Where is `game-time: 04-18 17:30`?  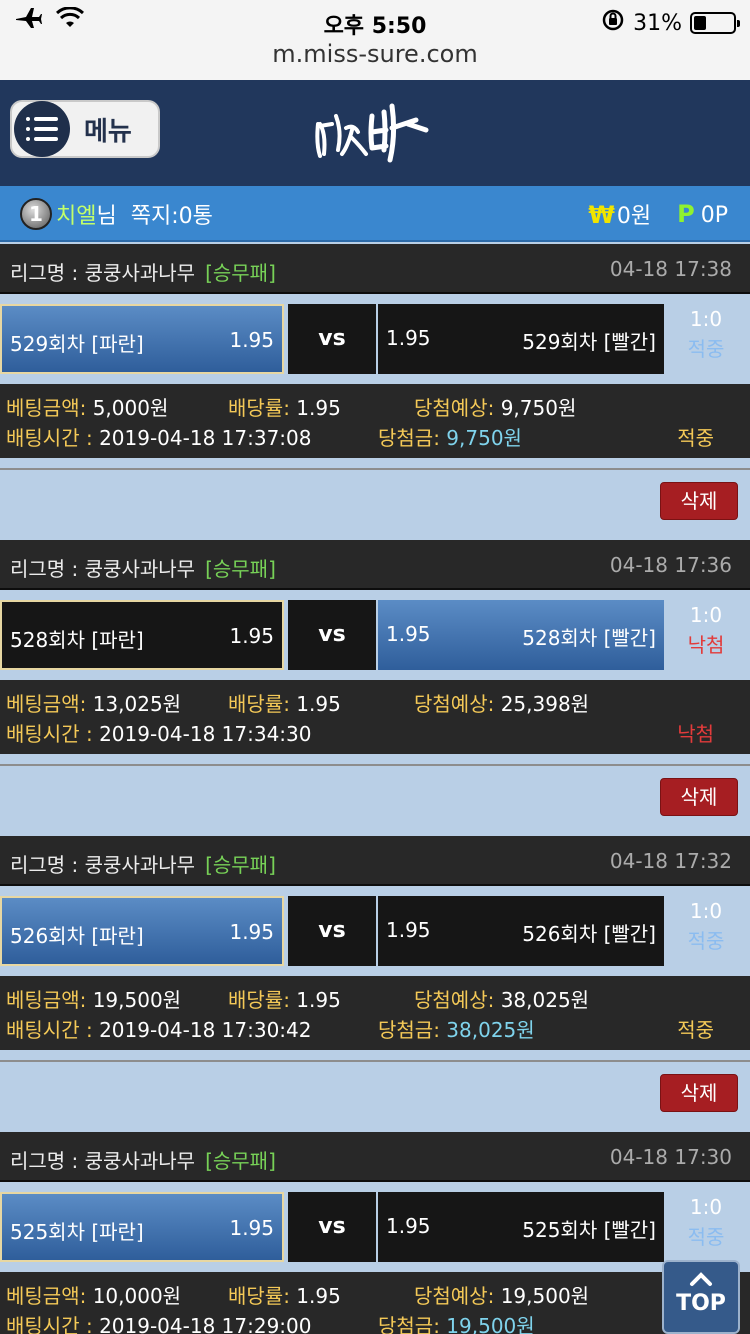 game-time: 04-18 17:30 is located at coordinates (670, 1157).